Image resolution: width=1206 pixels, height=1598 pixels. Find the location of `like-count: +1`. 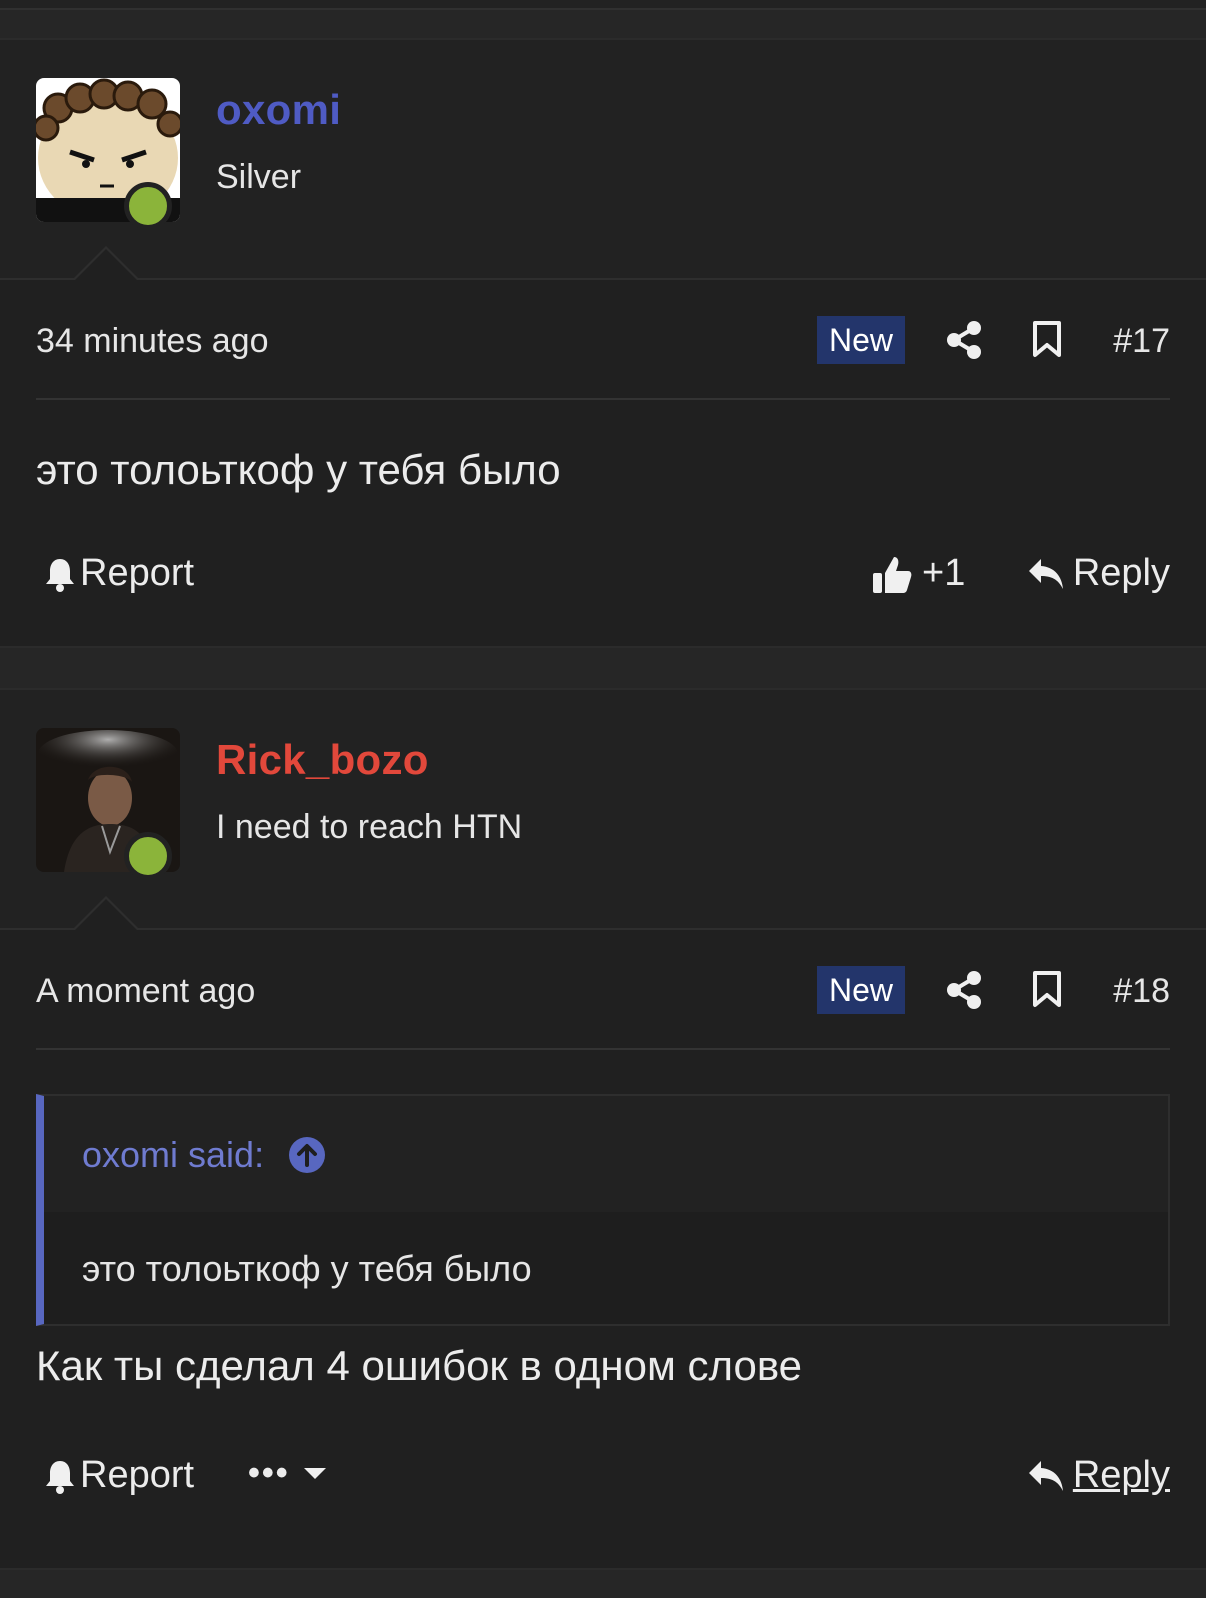

like-count: +1 is located at coordinates (944, 573).